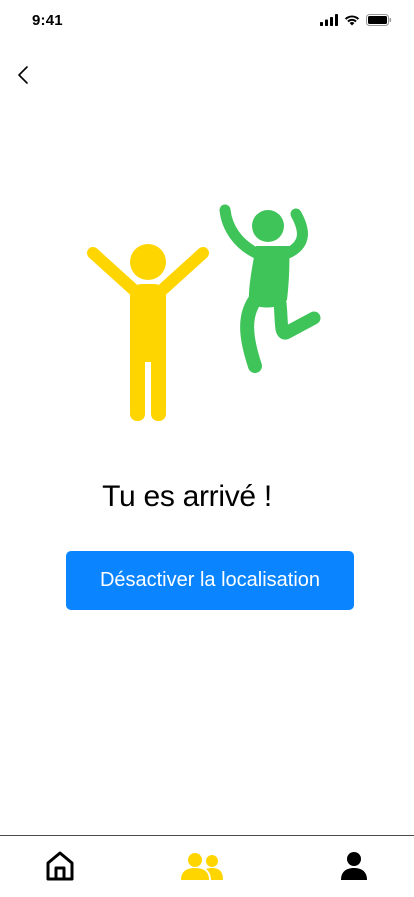  I want to click on back-button, so click(23, 75).